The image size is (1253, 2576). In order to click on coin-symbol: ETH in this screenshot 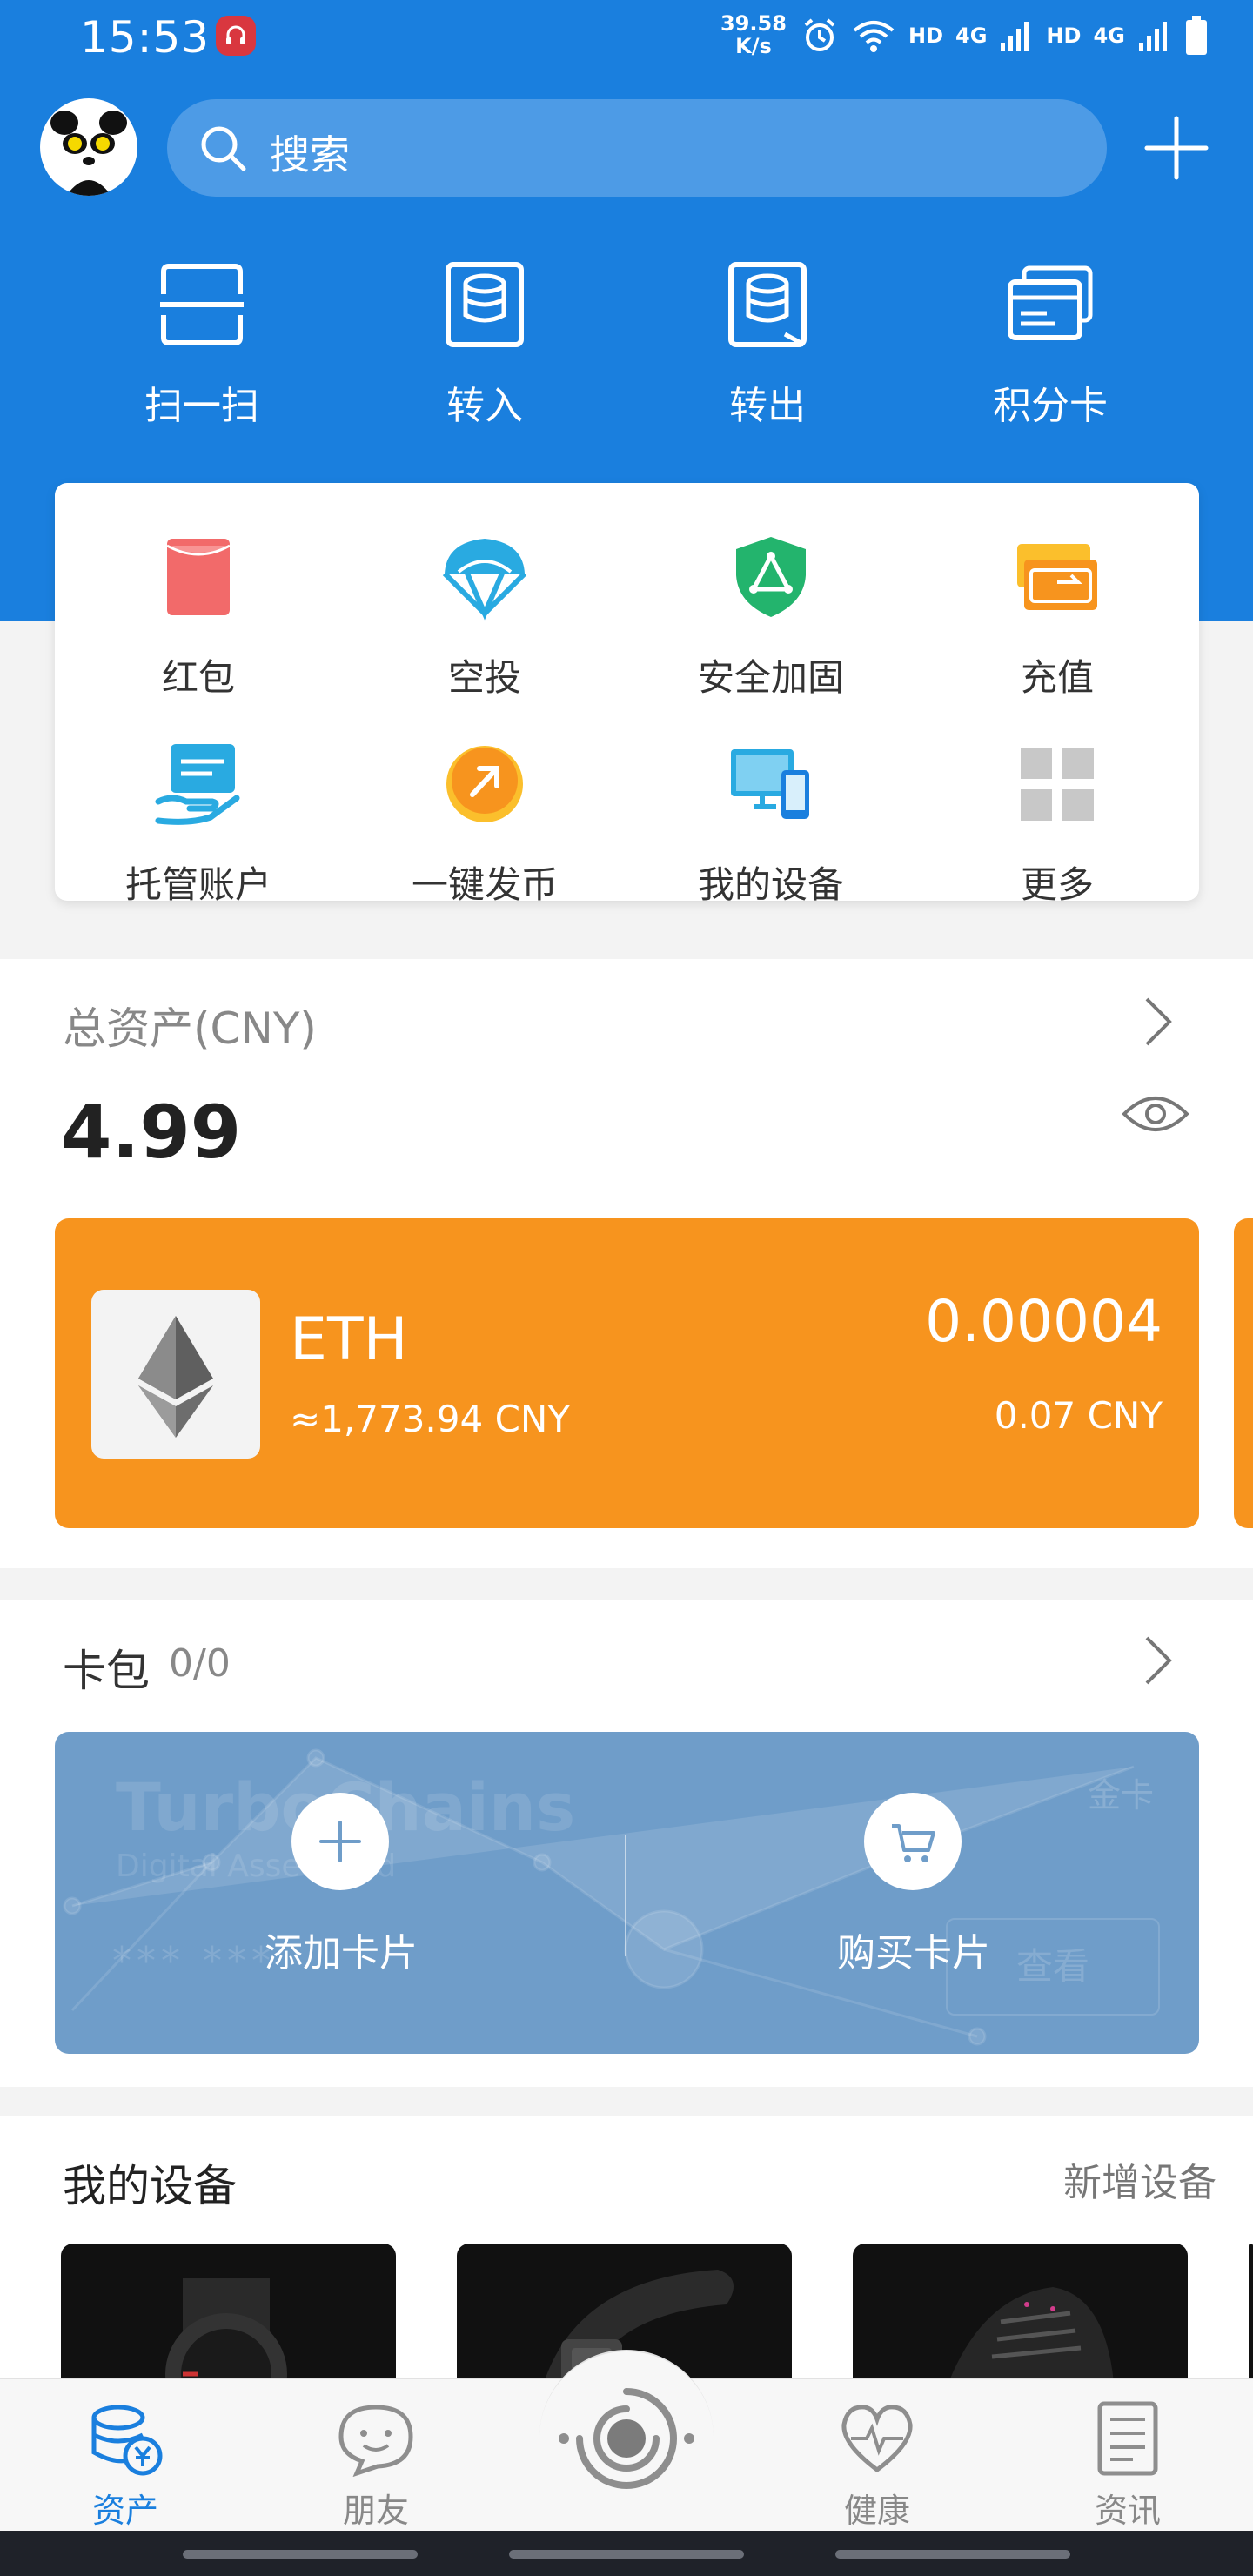, I will do `click(349, 1339)`.